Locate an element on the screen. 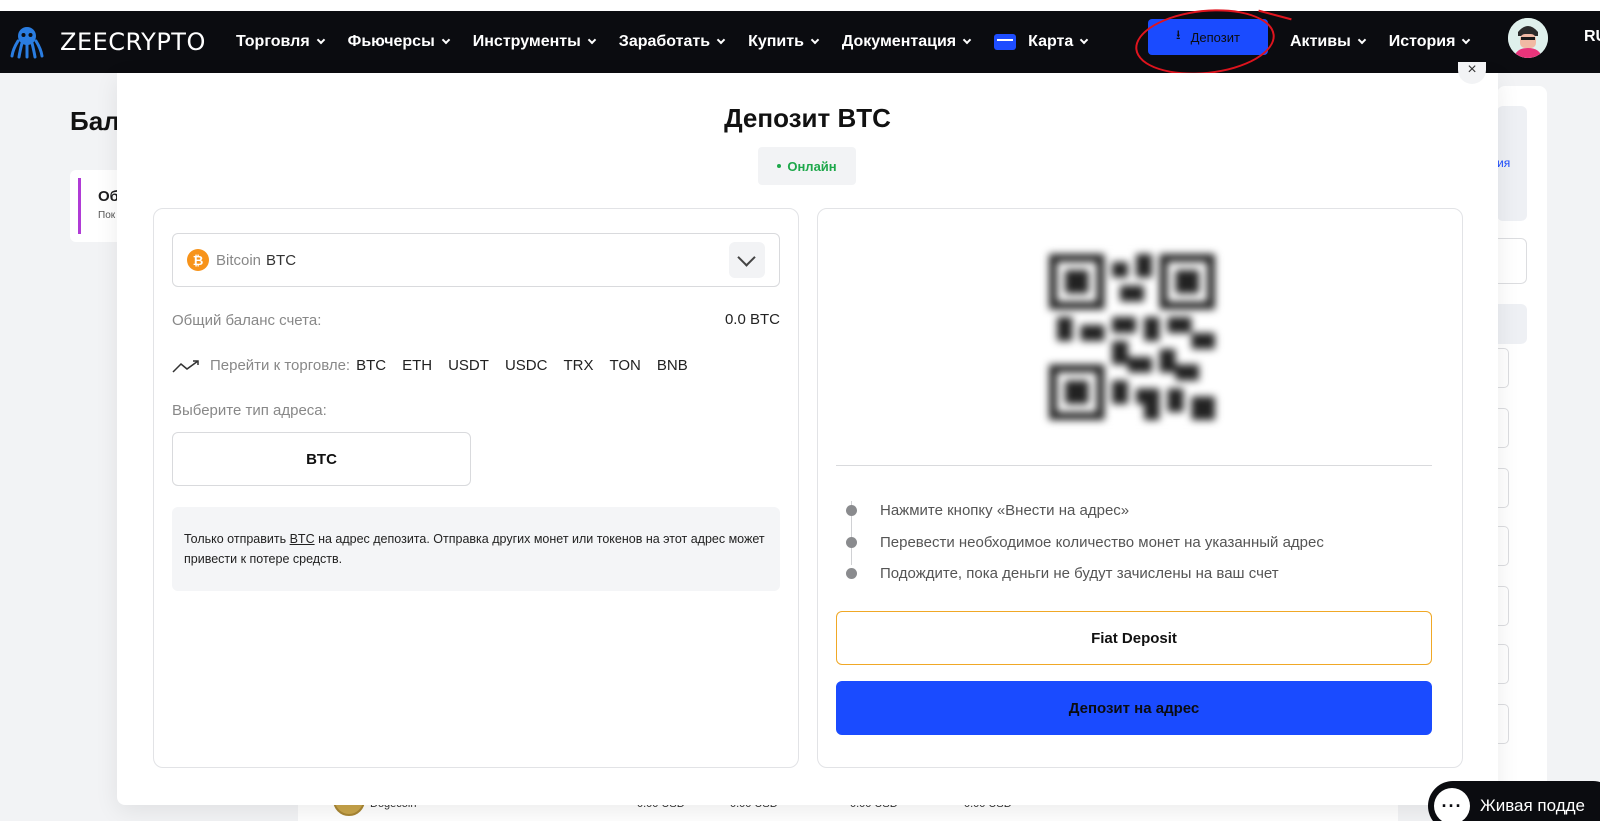 This screenshot has height=821, width=1600. divider is located at coordinates (1134, 465).